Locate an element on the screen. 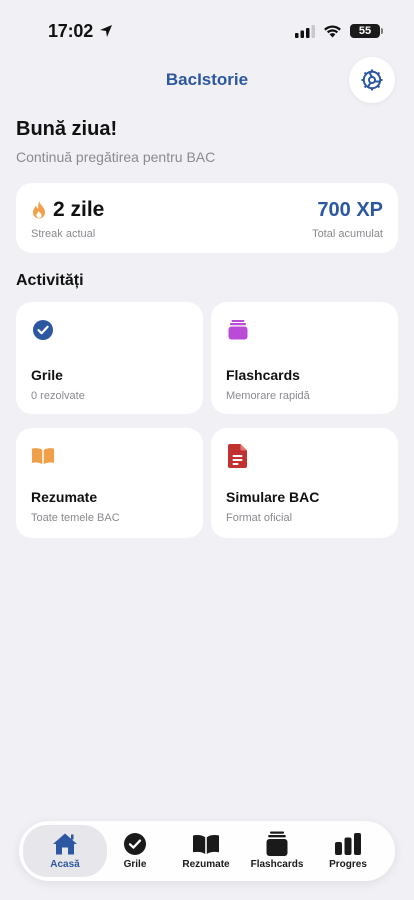 This screenshot has width=414, height=900. tab-flashcards: Flashcards is located at coordinates (277, 851).